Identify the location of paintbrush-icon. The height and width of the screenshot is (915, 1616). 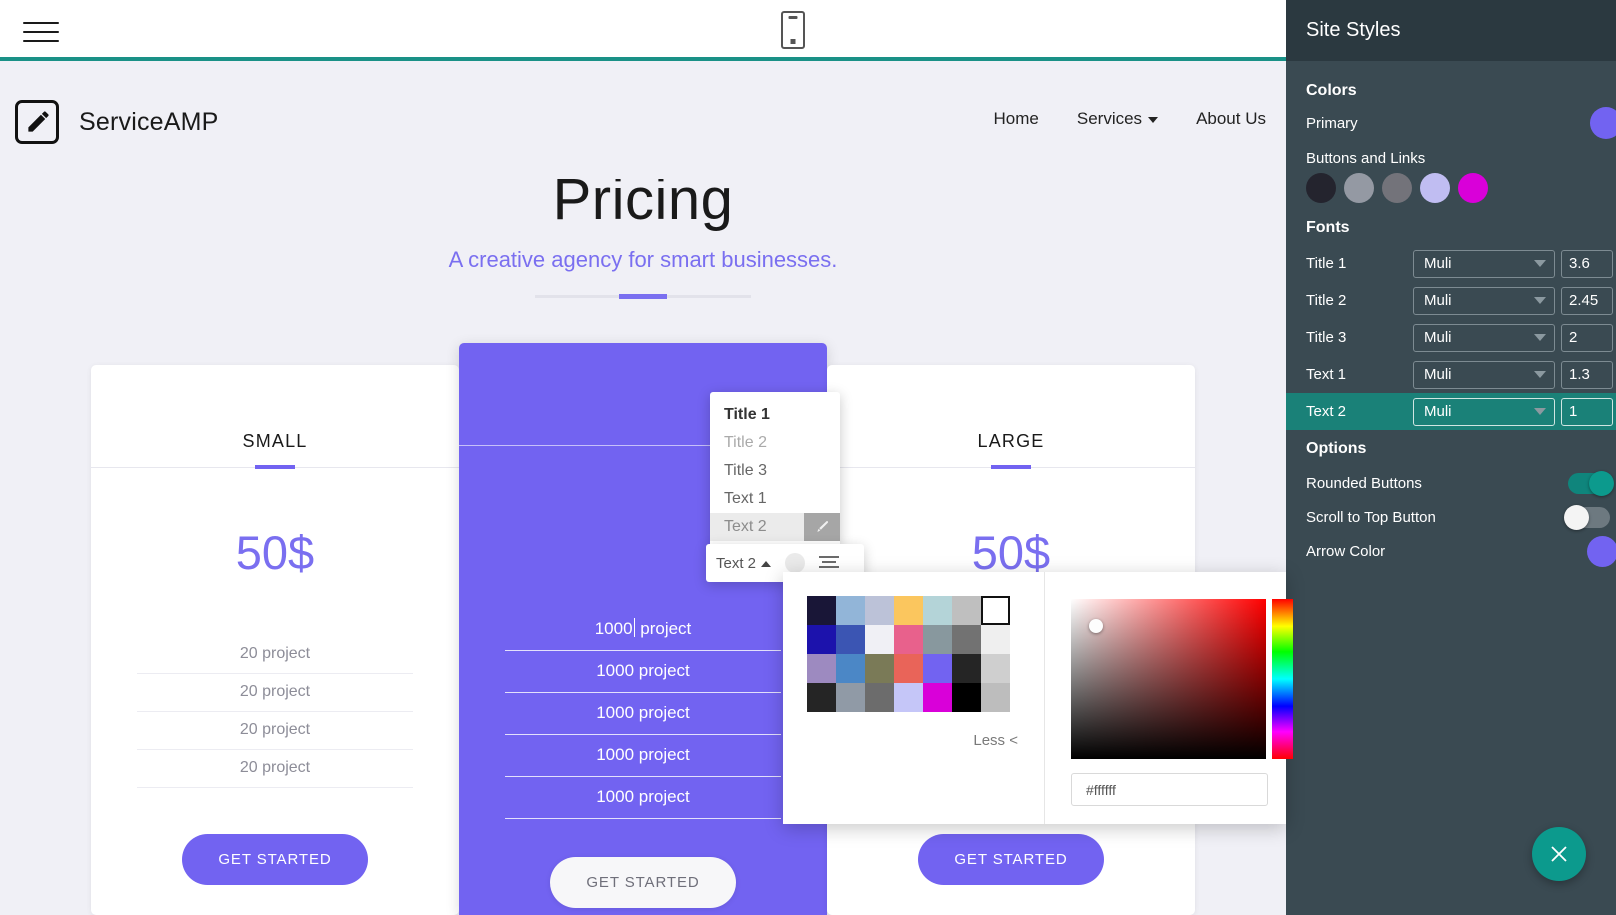
(822, 527).